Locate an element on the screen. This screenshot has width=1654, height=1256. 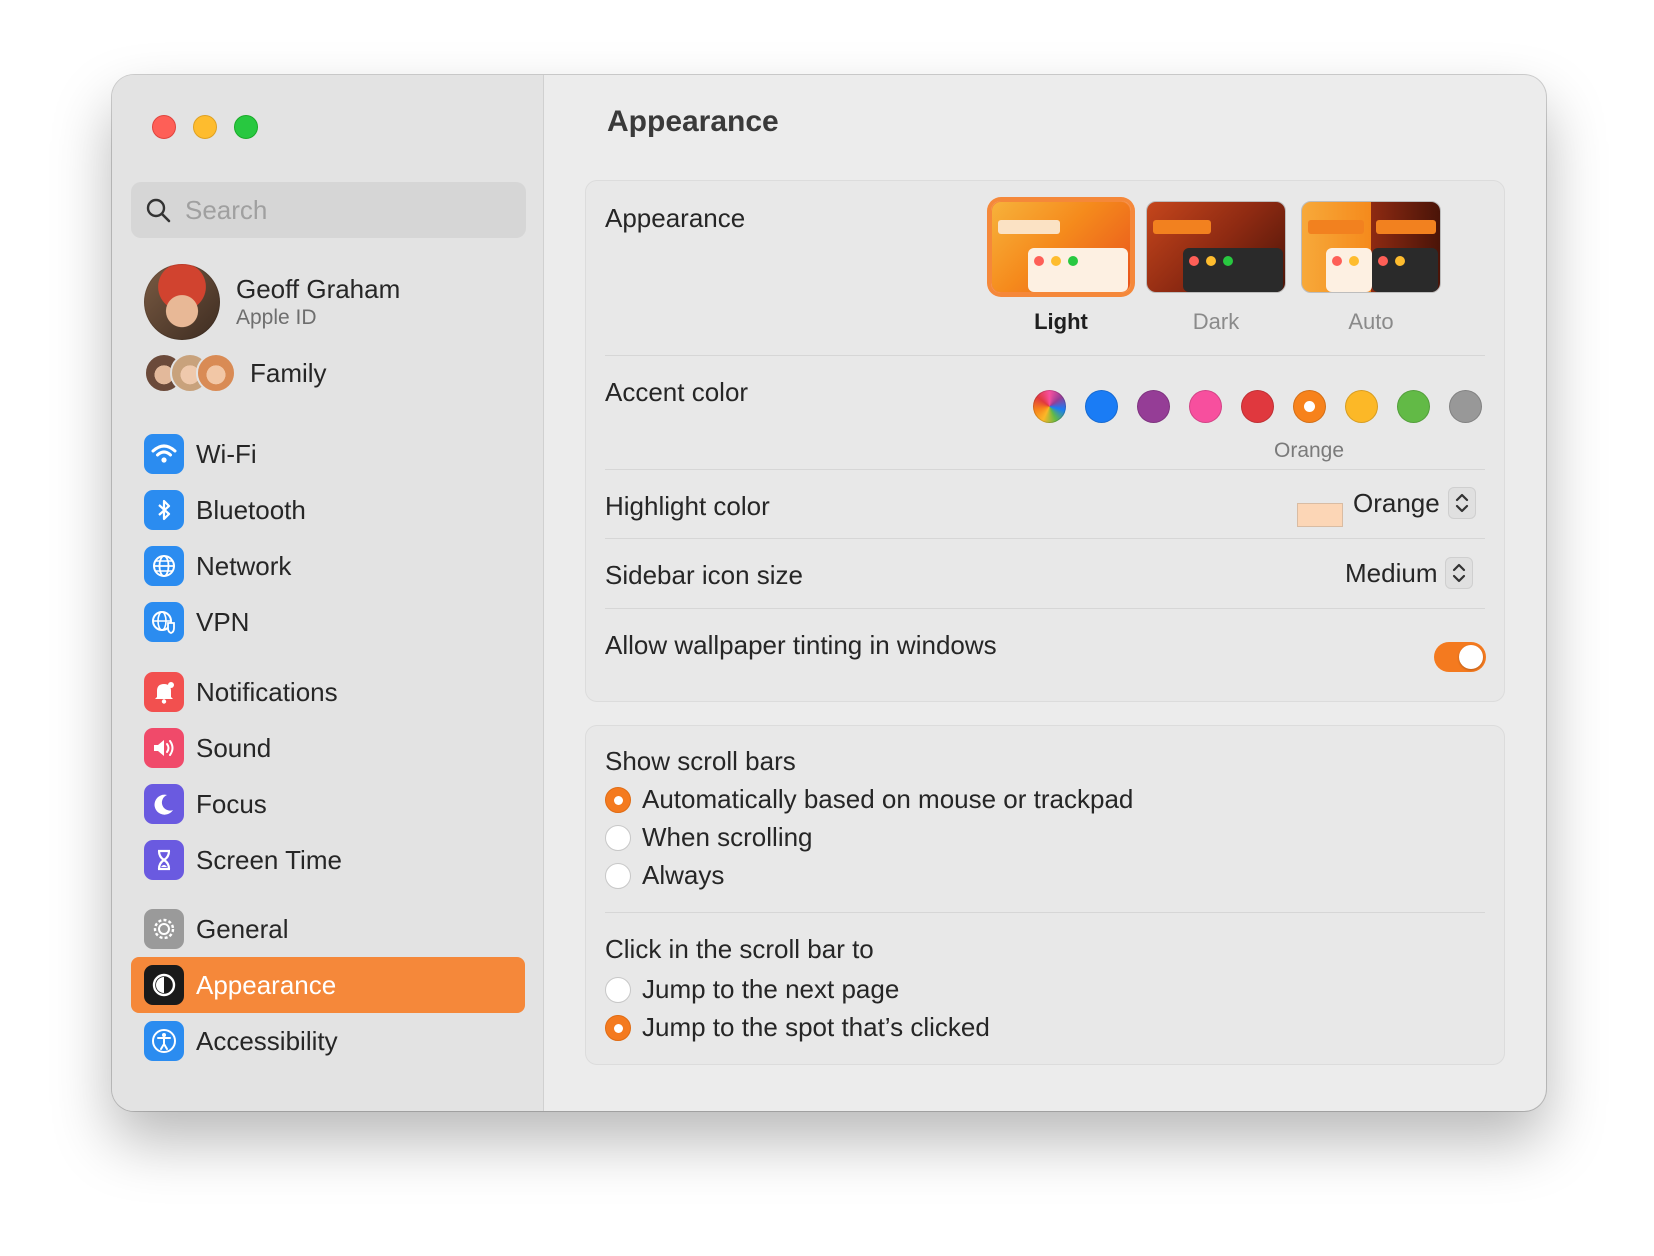
scroll-bars-always-option: Always is located at coordinates (664, 875).